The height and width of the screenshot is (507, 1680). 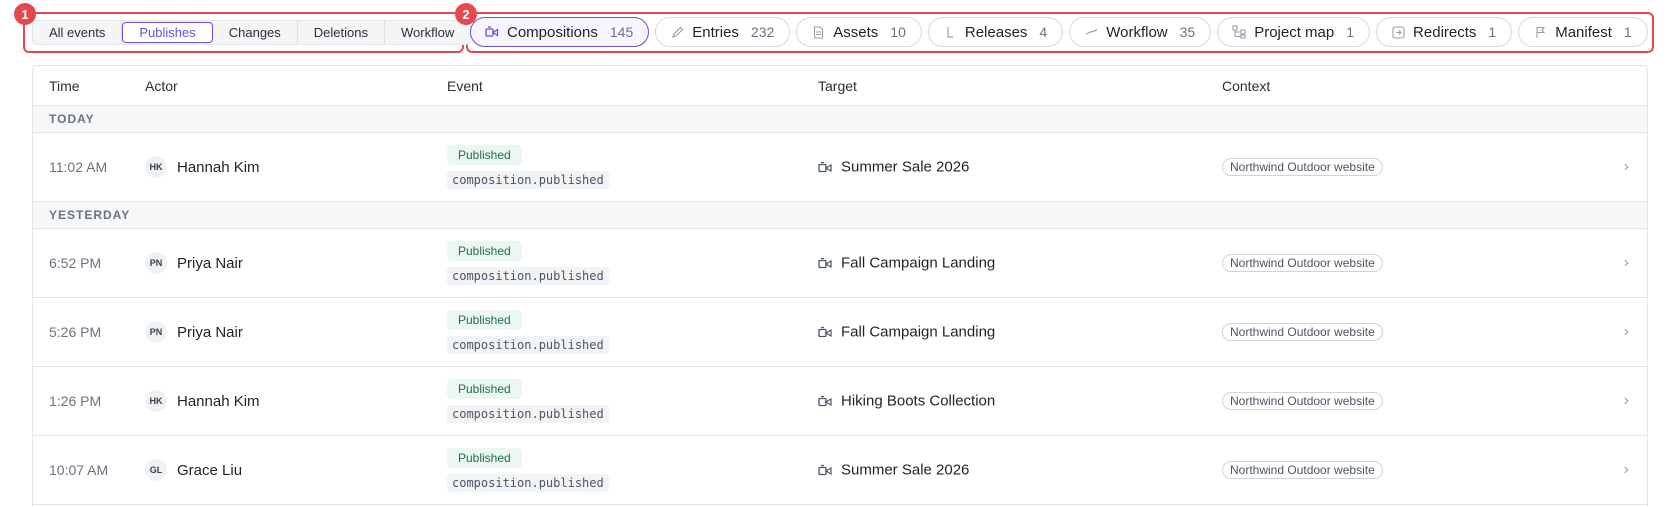 I want to click on table-header: Time Actor Event Target Context, so click(x=840, y=86).